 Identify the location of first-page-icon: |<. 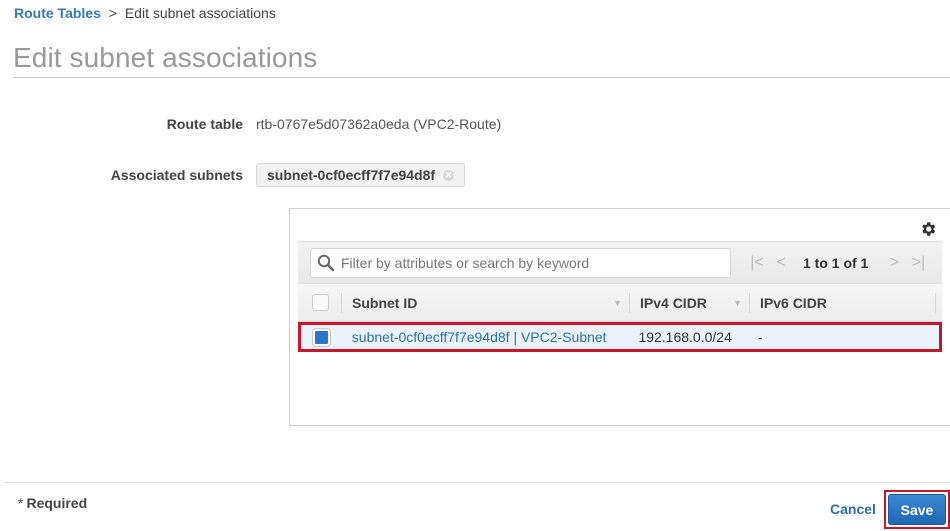
(757, 263).